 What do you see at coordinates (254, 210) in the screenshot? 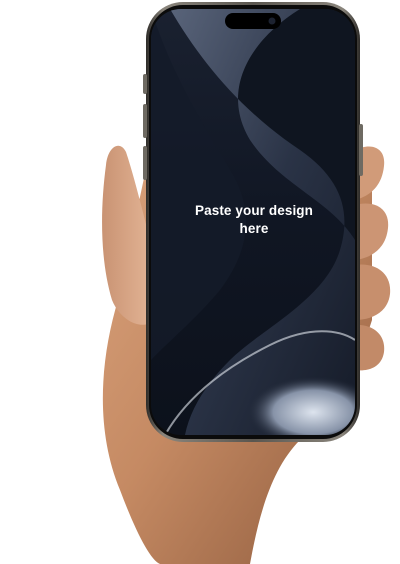
I see `placeholder-line-1: Paste your design` at bounding box center [254, 210].